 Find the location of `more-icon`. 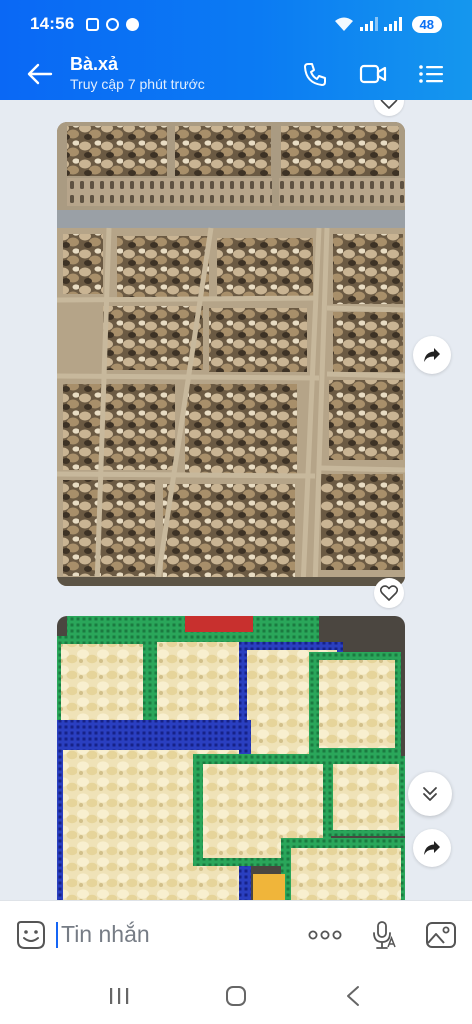

more-icon is located at coordinates (325, 934).